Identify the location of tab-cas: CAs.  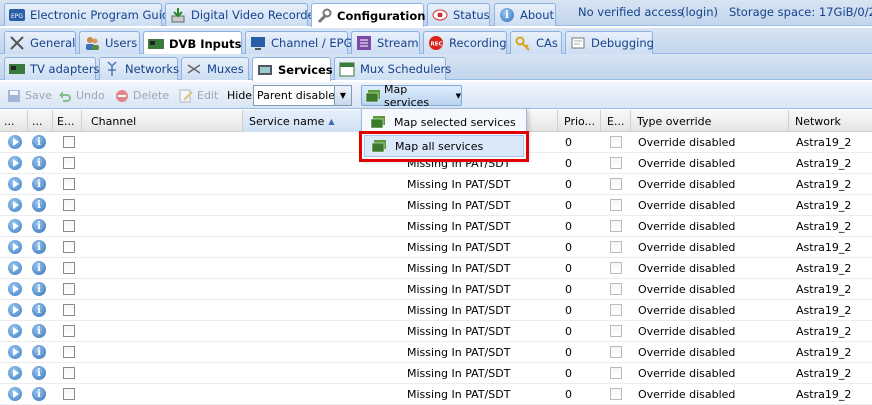
(536, 42).